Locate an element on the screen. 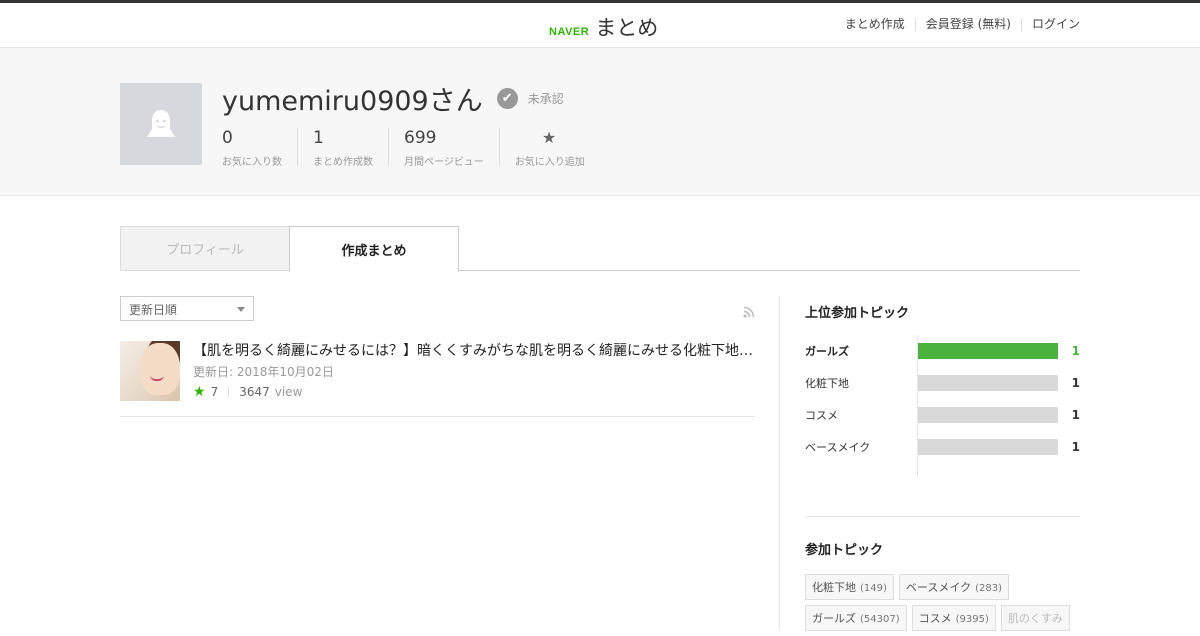  stat-label: 月間ページビュー is located at coordinates (444, 162).